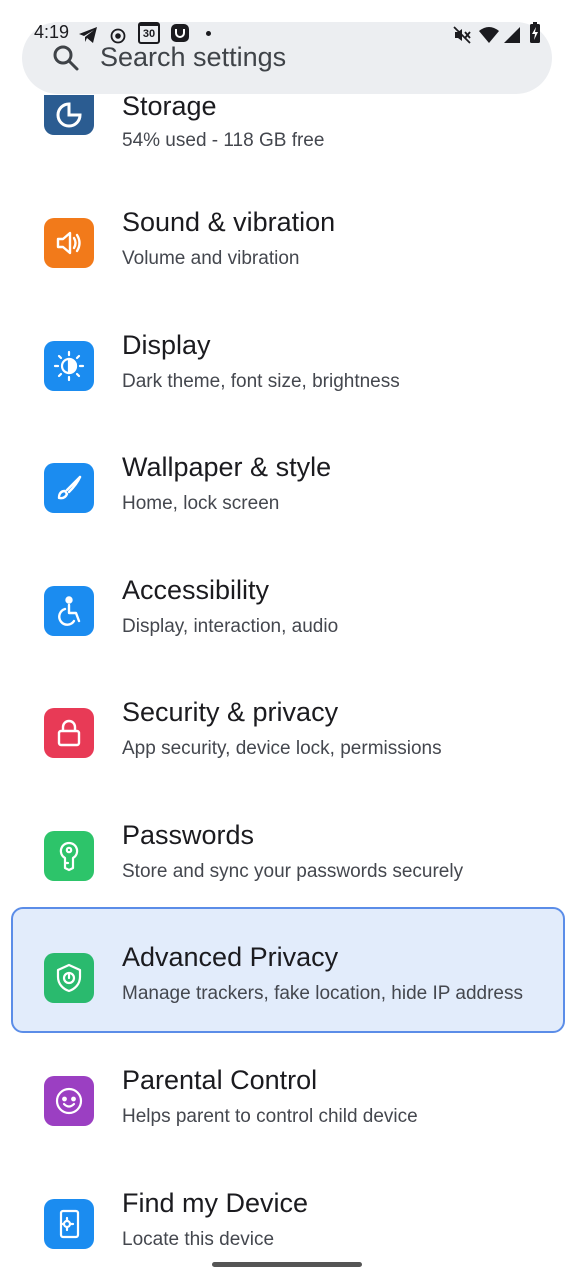  What do you see at coordinates (512, 35) in the screenshot?
I see `signal-icon` at bounding box center [512, 35].